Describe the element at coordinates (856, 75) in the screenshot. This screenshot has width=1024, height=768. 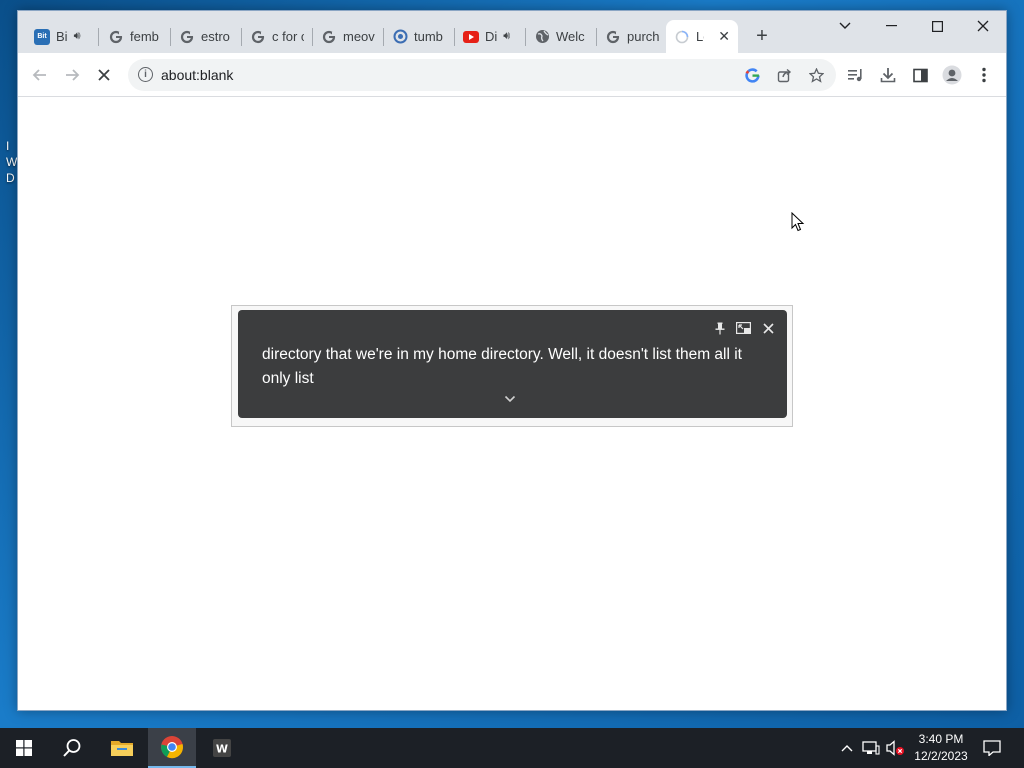
I see `media-controls-icon` at that location.